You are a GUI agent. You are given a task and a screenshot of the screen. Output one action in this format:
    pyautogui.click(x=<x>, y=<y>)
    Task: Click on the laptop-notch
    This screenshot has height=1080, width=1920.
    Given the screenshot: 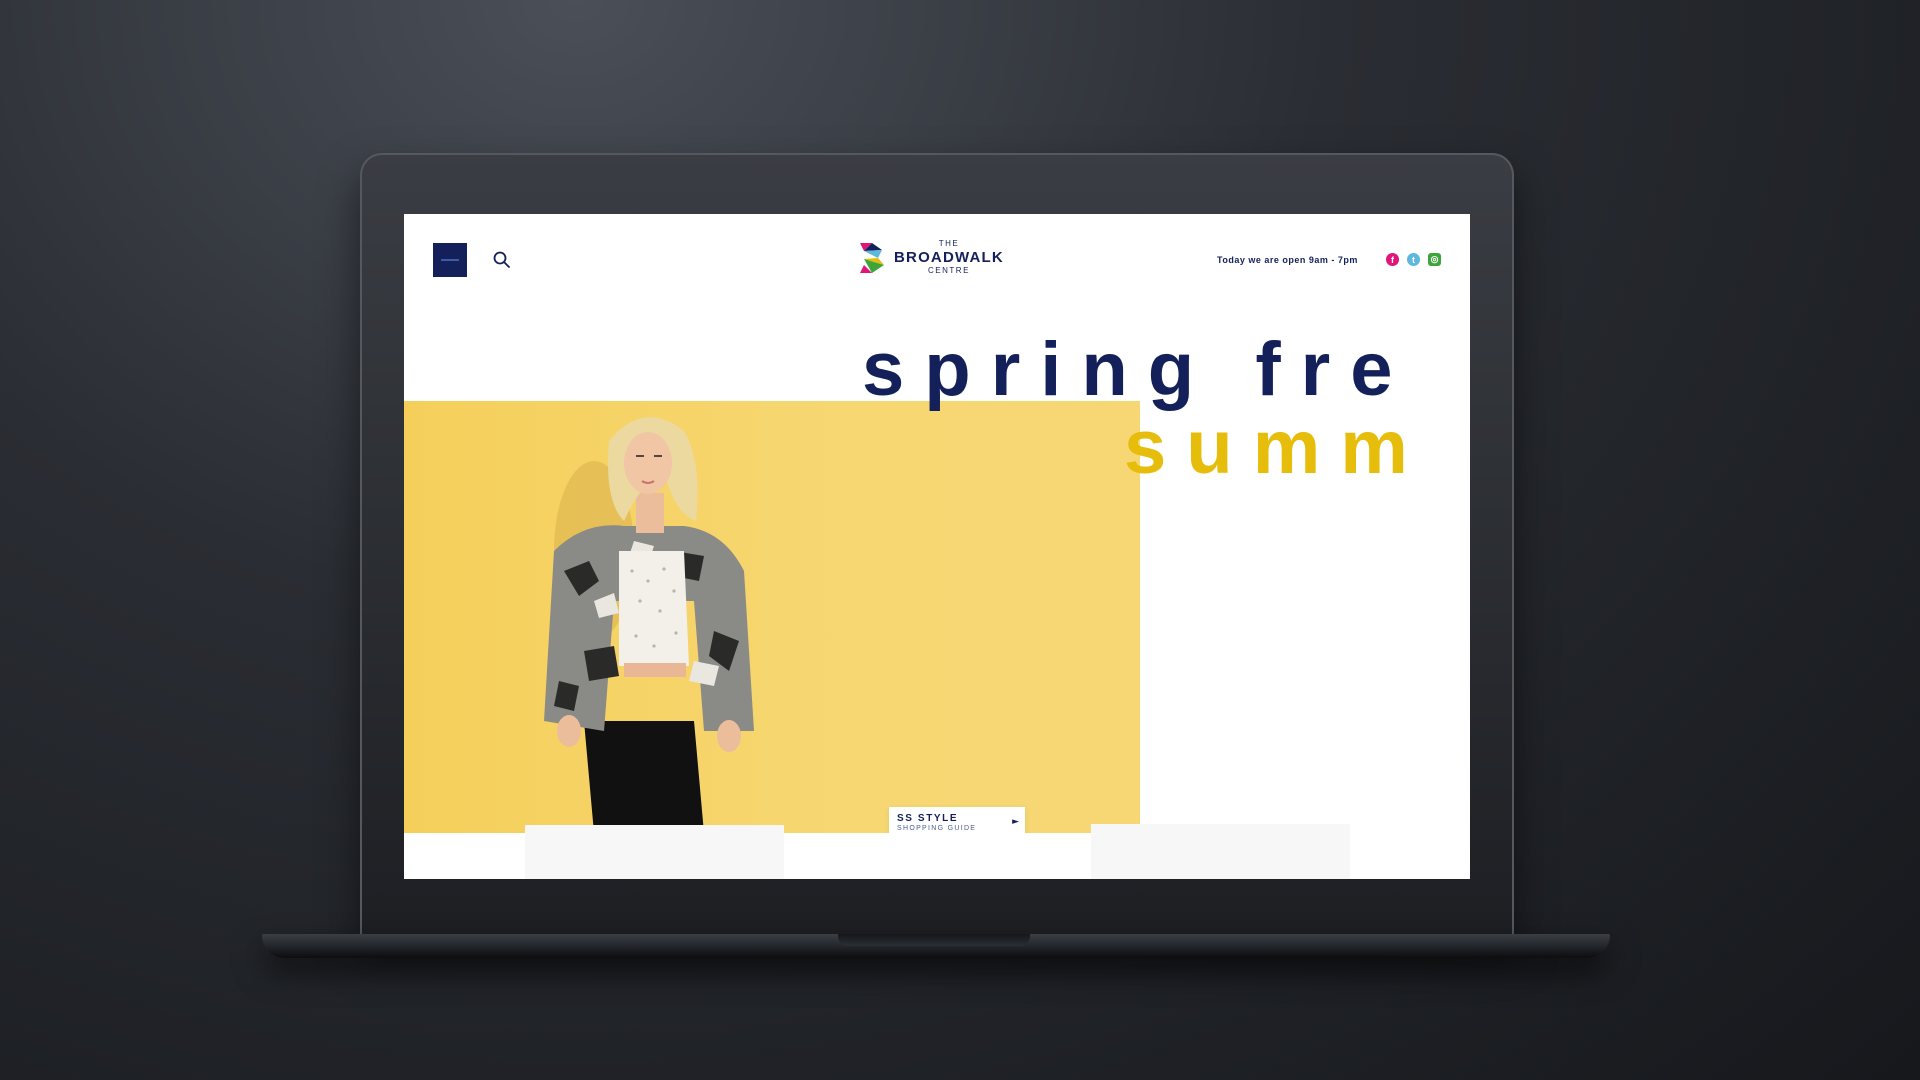 What is the action you would take?
    pyautogui.click(x=934, y=940)
    